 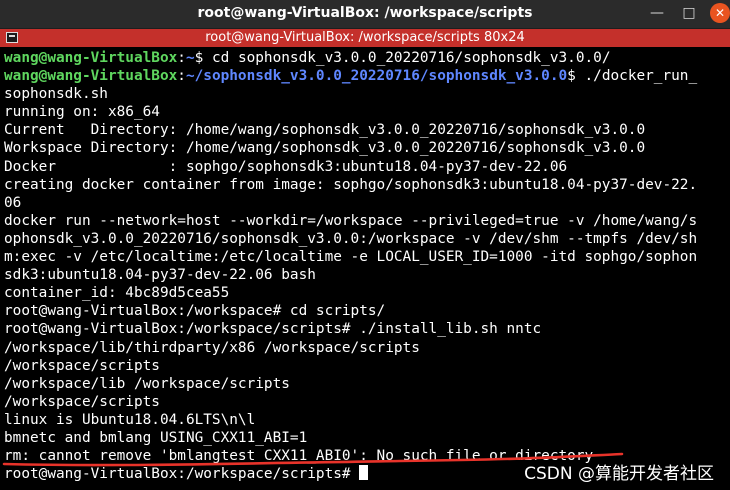 What do you see at coordinates (657, 13) in the screenshot?
I see `minimize-icon: —` at bounding box center [657, 13].